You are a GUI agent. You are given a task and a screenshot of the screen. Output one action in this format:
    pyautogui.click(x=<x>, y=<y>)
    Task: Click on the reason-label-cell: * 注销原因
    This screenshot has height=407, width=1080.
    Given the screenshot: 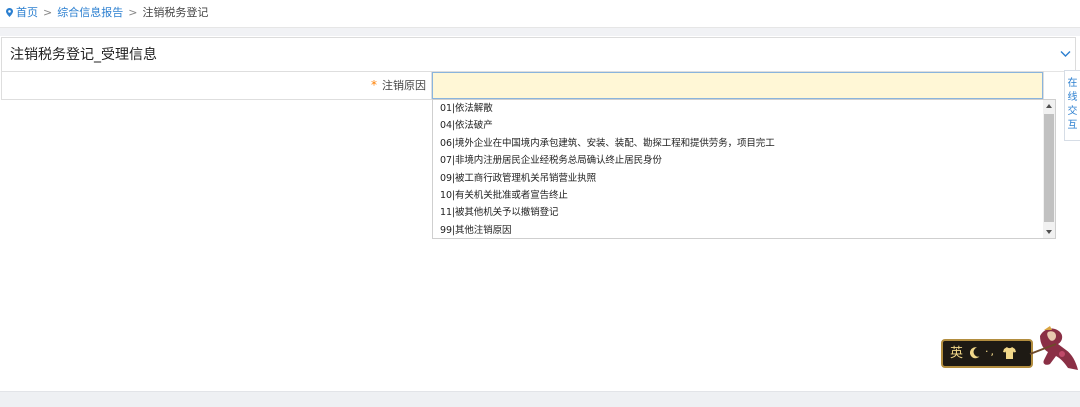 What is the action you would take?
    pyautogui.click(x=217, y=85)
    